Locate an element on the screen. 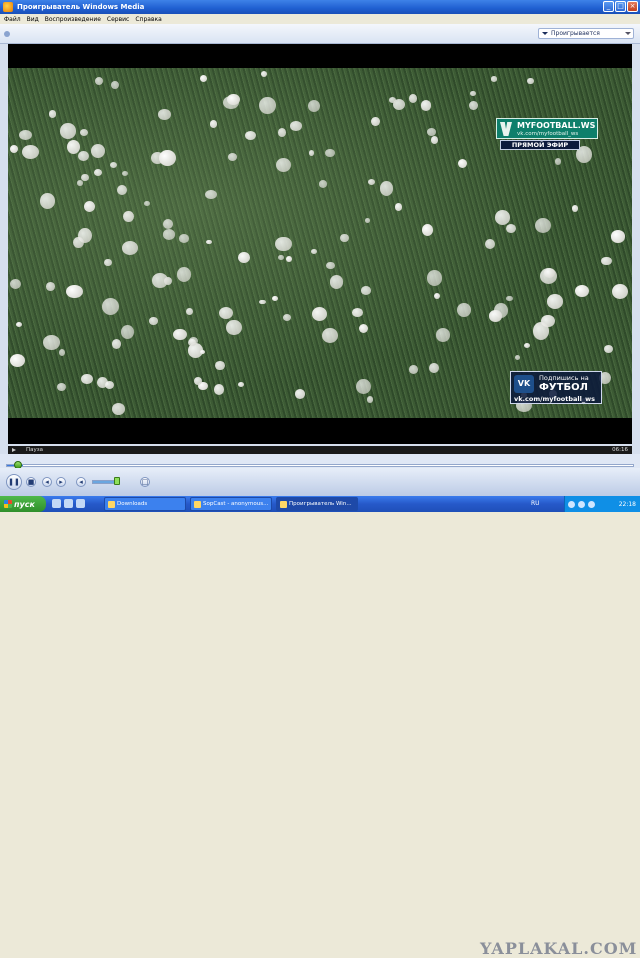  windows-logo-icon is located at coordinates (8, 504).